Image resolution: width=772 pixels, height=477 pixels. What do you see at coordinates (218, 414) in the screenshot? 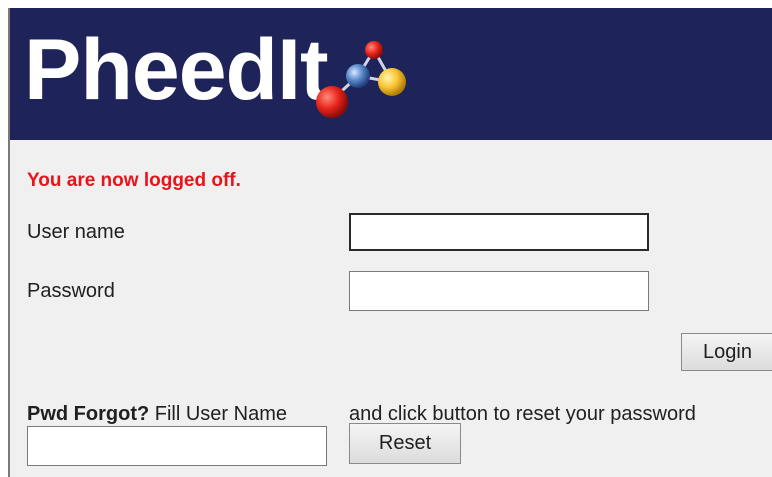
I see `forgot-password-hint: Fill User Name` at bounding box center [218, 414].